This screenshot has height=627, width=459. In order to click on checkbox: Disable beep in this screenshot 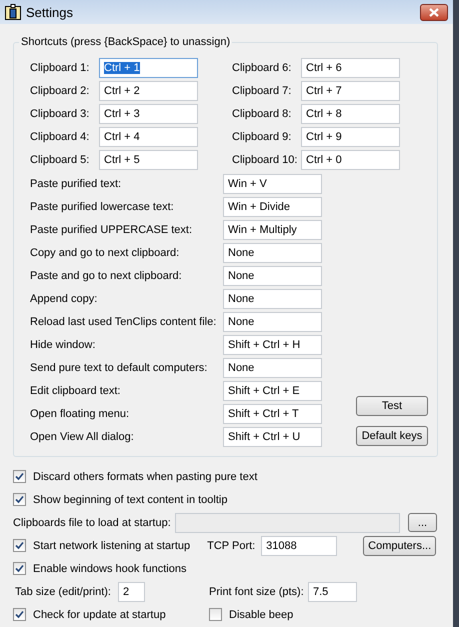, I will do `click(251, 614)`.